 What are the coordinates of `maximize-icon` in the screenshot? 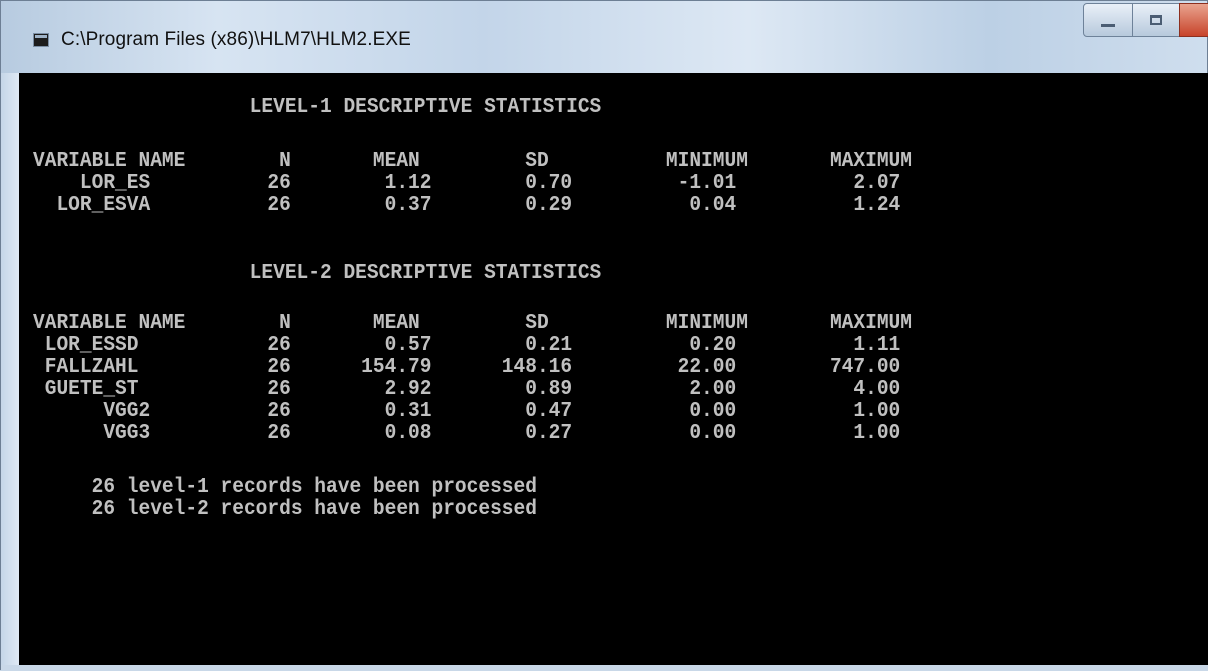 It's located at (1156, 20).